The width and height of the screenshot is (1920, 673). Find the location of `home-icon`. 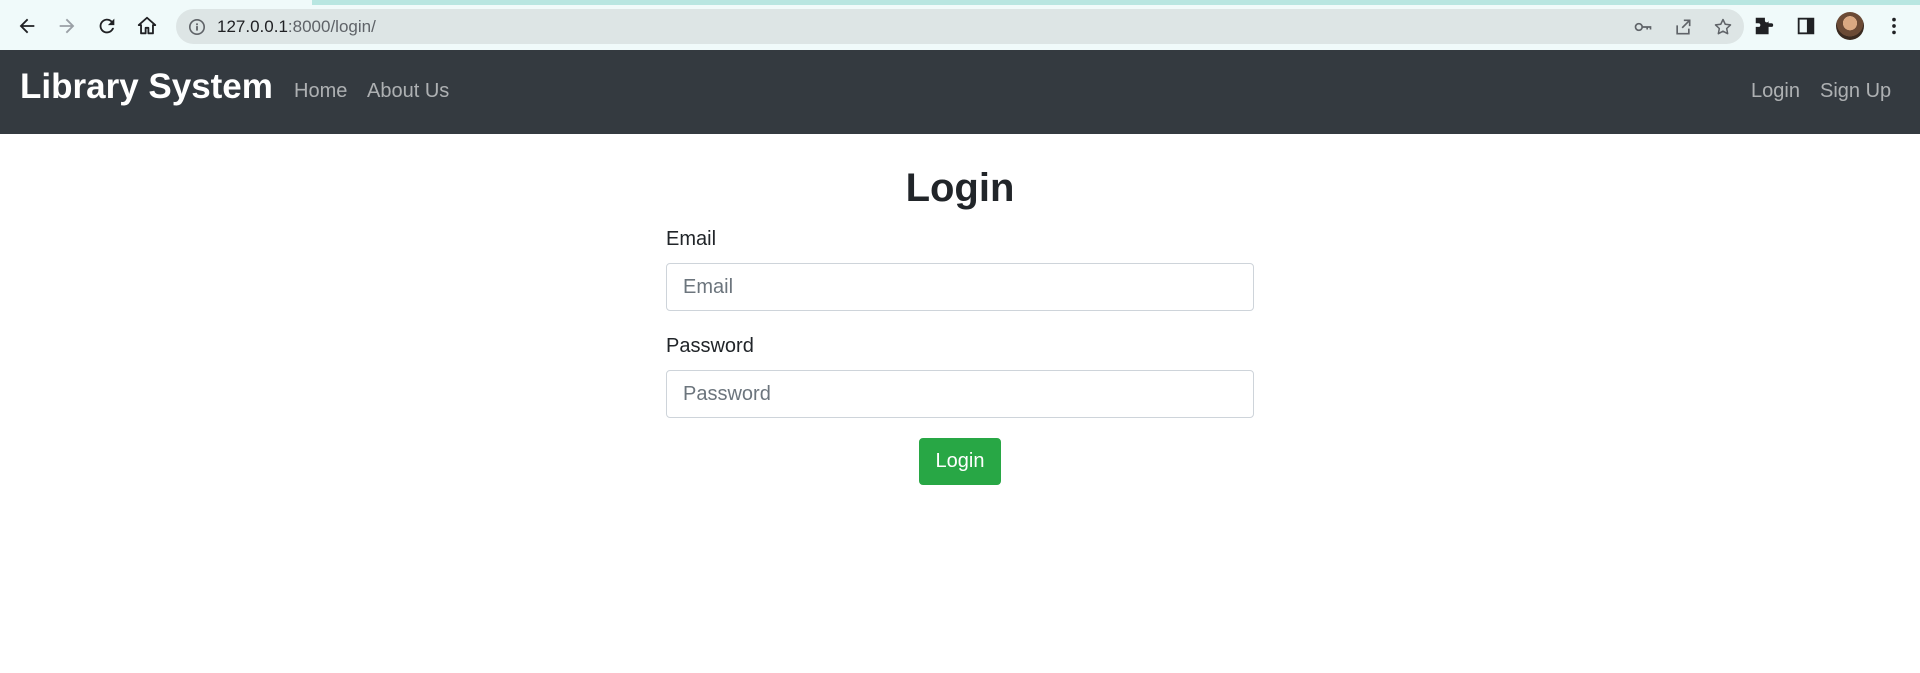

home-icon is located at coordinates (147, 26).